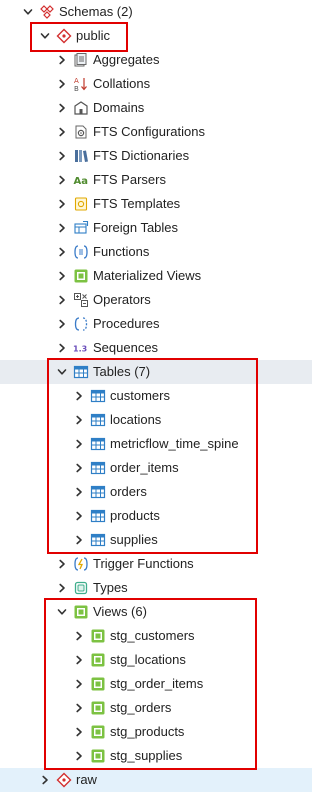  I want to click on tree-item-label: Functions, so click(121, 251).